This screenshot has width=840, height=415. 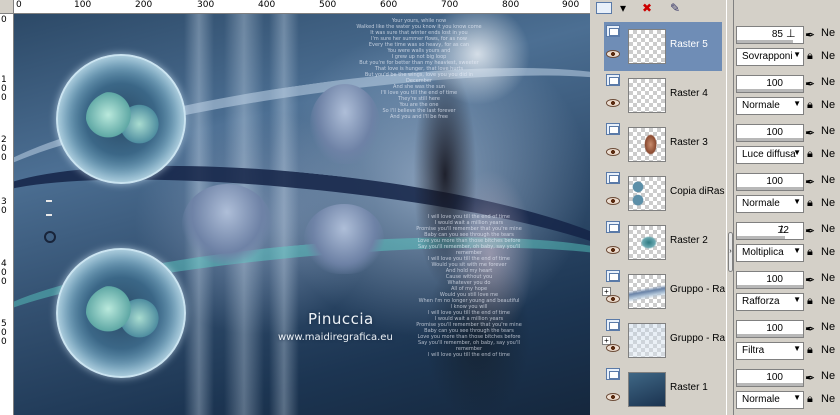 I want to click on opacity-value: 85, so click(x=777, y=34).